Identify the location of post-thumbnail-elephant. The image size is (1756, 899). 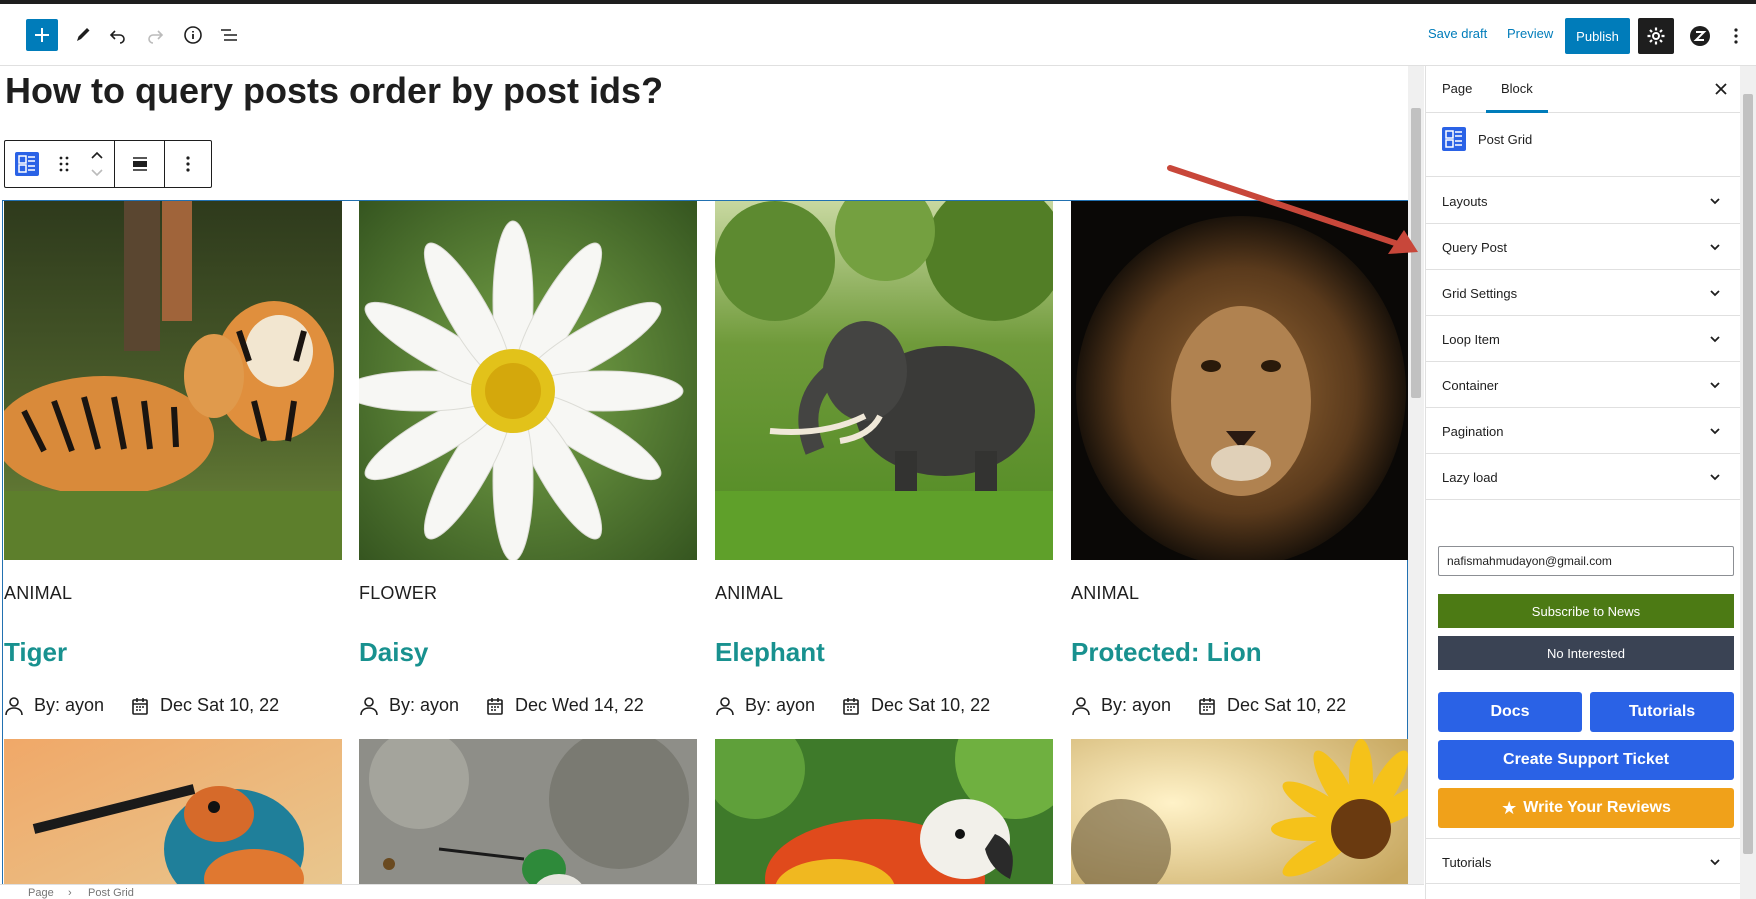
(884, 380).